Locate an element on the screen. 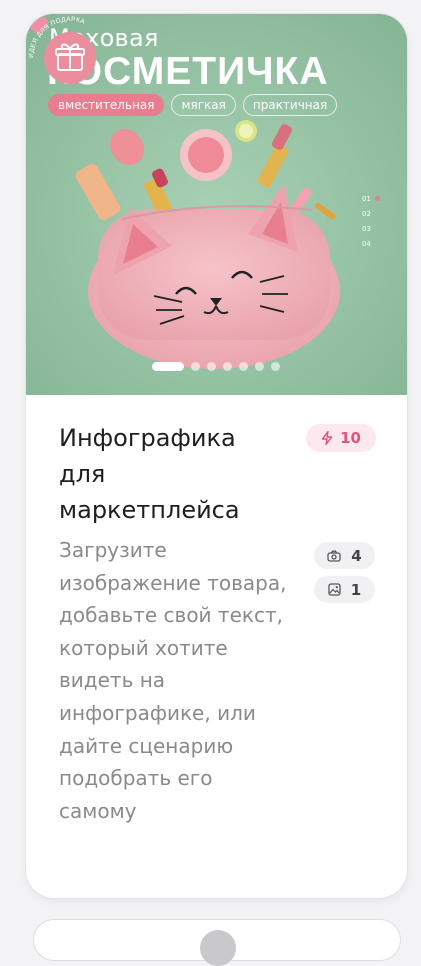  hero-step: 01 is located at coordinates (371, 198).